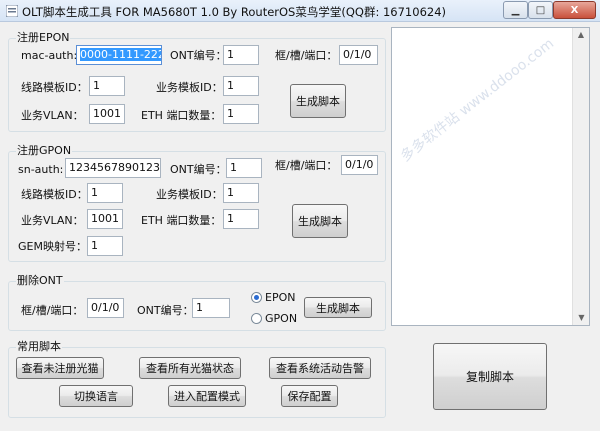 This screenshot has width=600, height=431. I want to click on epon-service-input: 1, so click(241, 86).